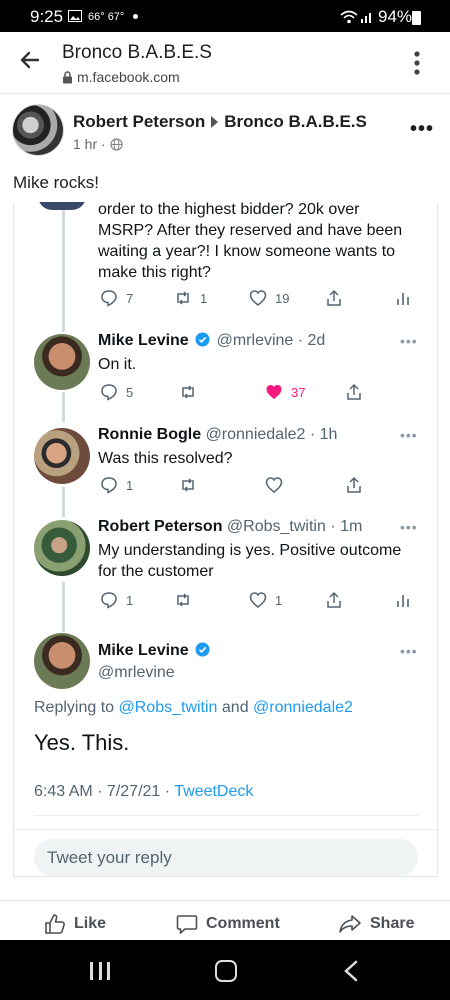 The width and height of the screenshot is (450, 1000). I want to click on replying-to-label: Replying to, so click(76, 707).